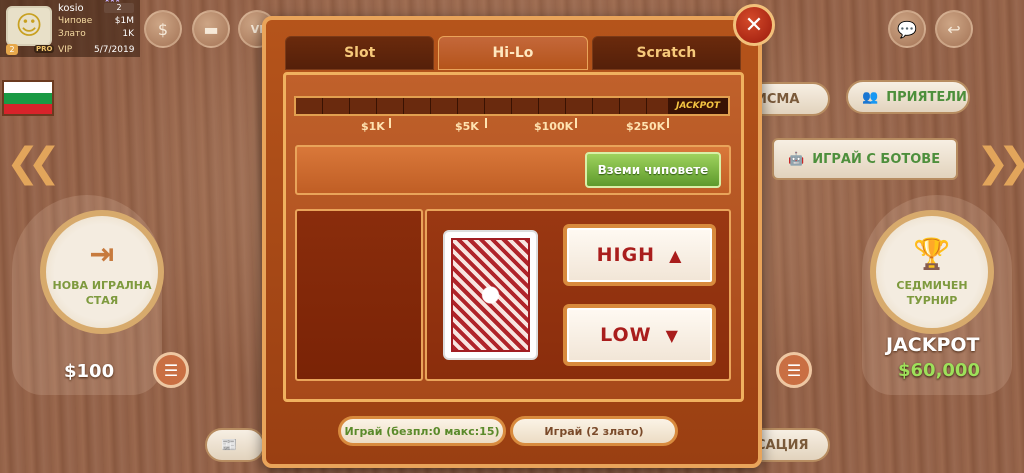 The width and height of the screenshot is (1024, 473). Describe the element at coordinates (933, 345) in the screenshot. I see `jackpot-label: JACKPOT` at that location.